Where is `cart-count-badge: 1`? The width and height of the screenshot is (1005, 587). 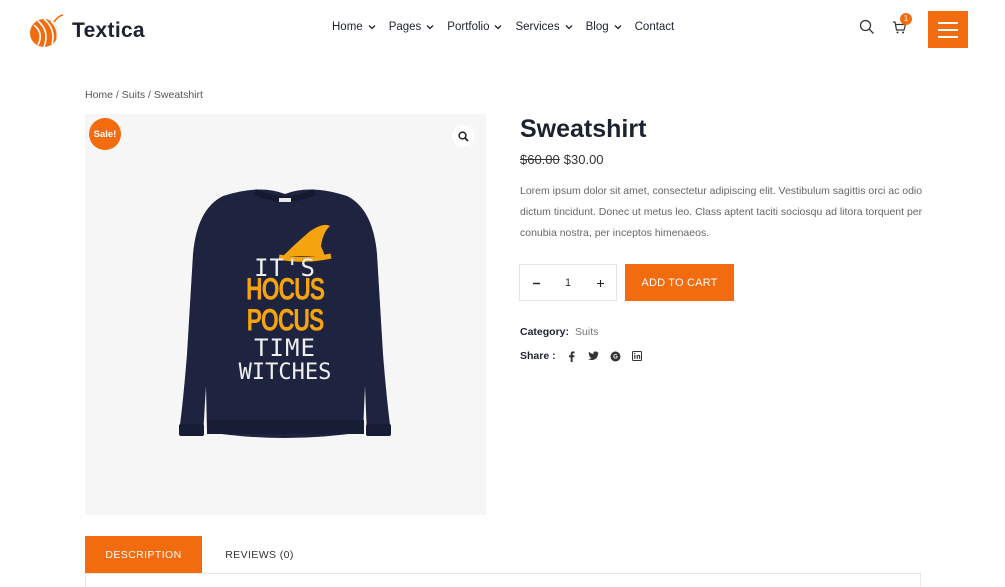
cart-count-badge: 1 is located at coordinates (906, 19).